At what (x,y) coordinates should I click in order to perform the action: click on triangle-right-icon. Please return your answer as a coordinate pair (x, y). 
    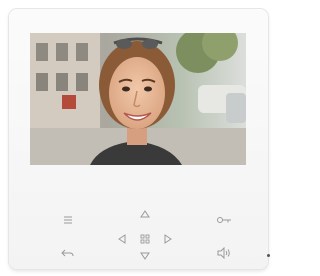
    Looking at the image, I should click on (168, 239).